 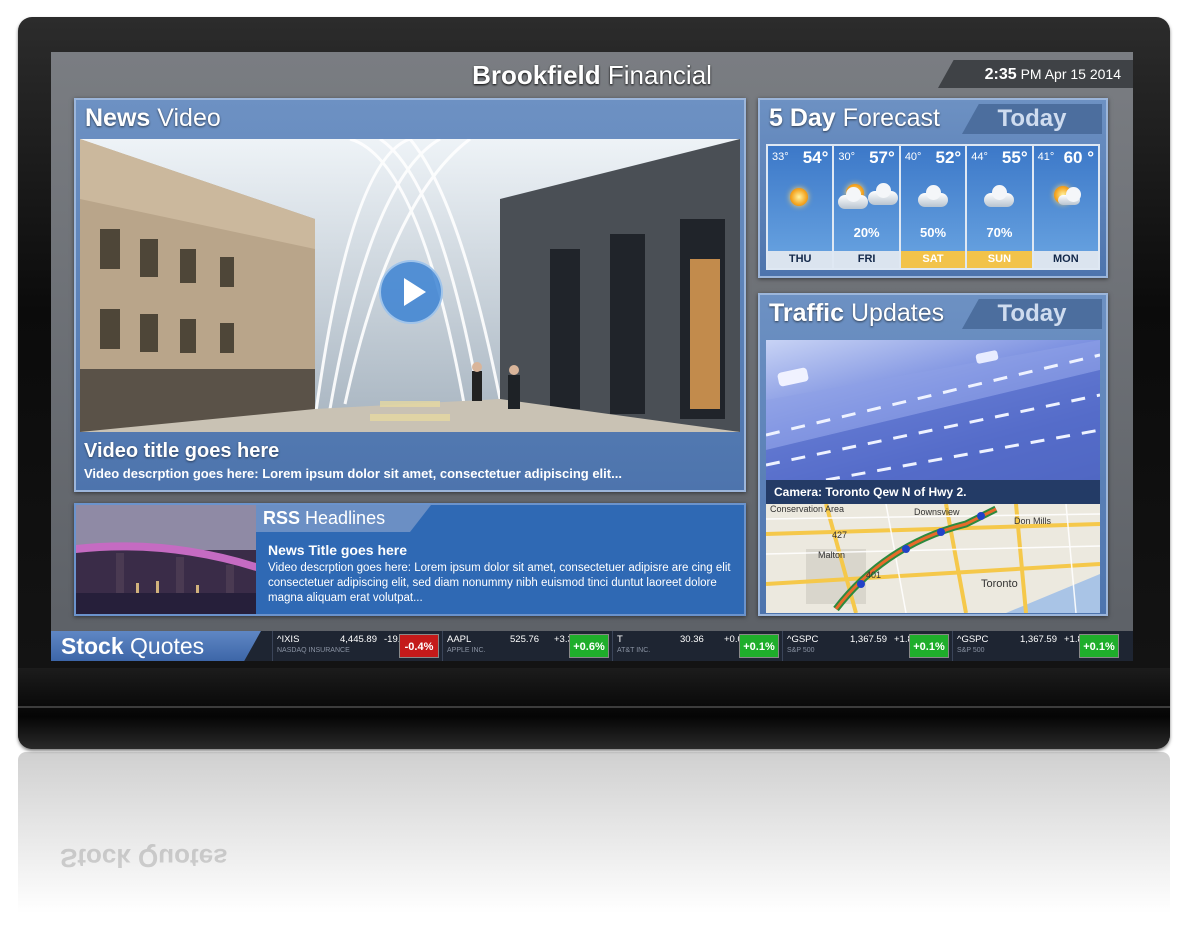 What do you see at coordinates (92, 646) in the screenshot?
I see `stock-title-bold: Stock` at bounding box center [92, 646].